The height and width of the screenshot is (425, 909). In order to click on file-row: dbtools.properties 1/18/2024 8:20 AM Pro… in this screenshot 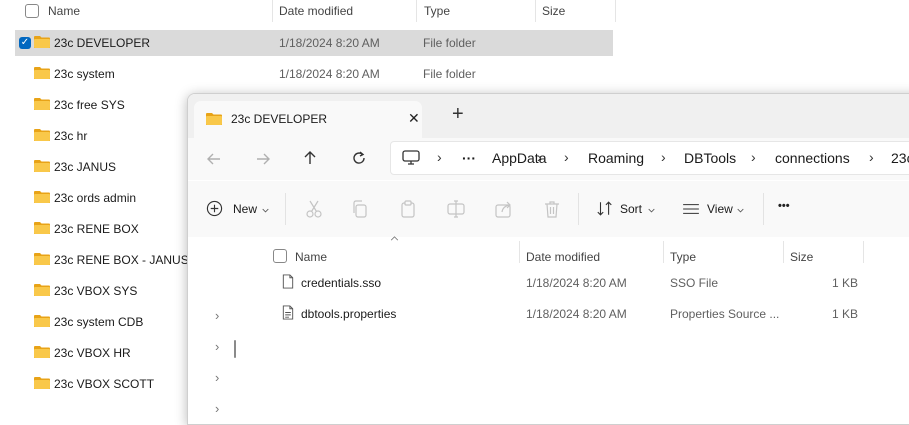, I will do `click(565, 314)`.